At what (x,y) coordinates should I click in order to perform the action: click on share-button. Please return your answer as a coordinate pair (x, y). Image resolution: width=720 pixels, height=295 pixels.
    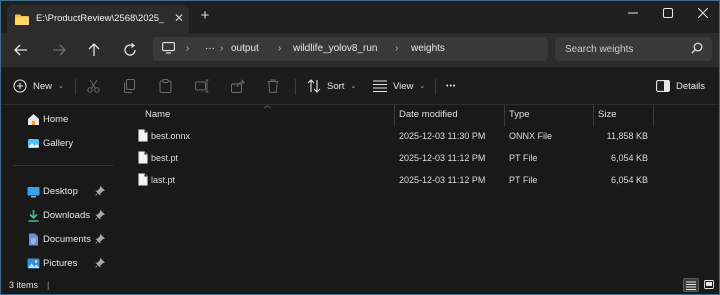
    Looking at the image, I should click on (238, 86).